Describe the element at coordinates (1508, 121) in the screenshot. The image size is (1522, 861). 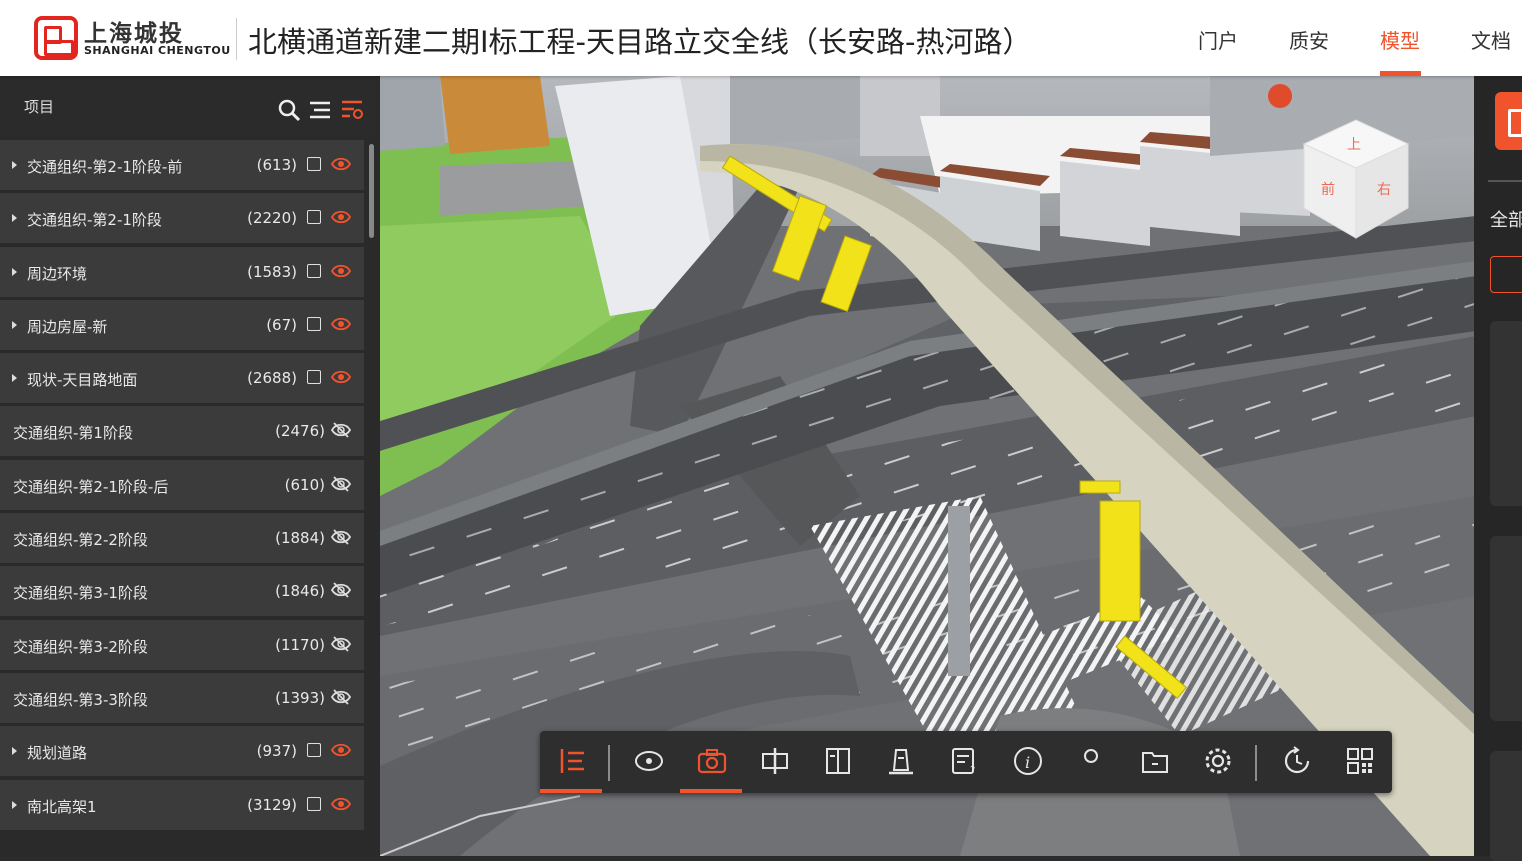
I see `panel-toggle-button` at that location.